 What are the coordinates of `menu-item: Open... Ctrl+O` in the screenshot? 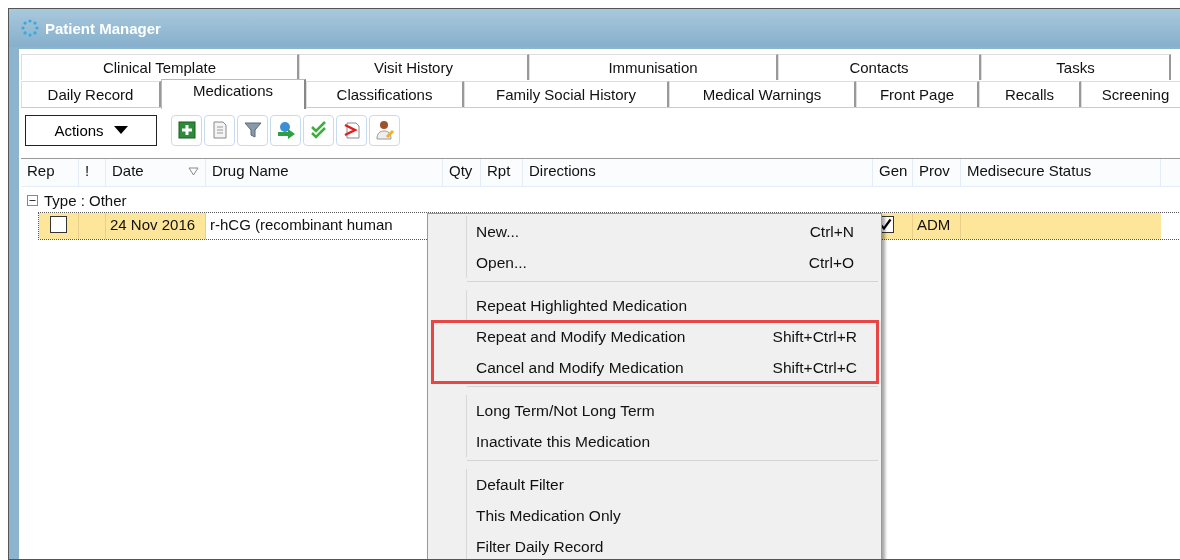 It's located at (672, 262).